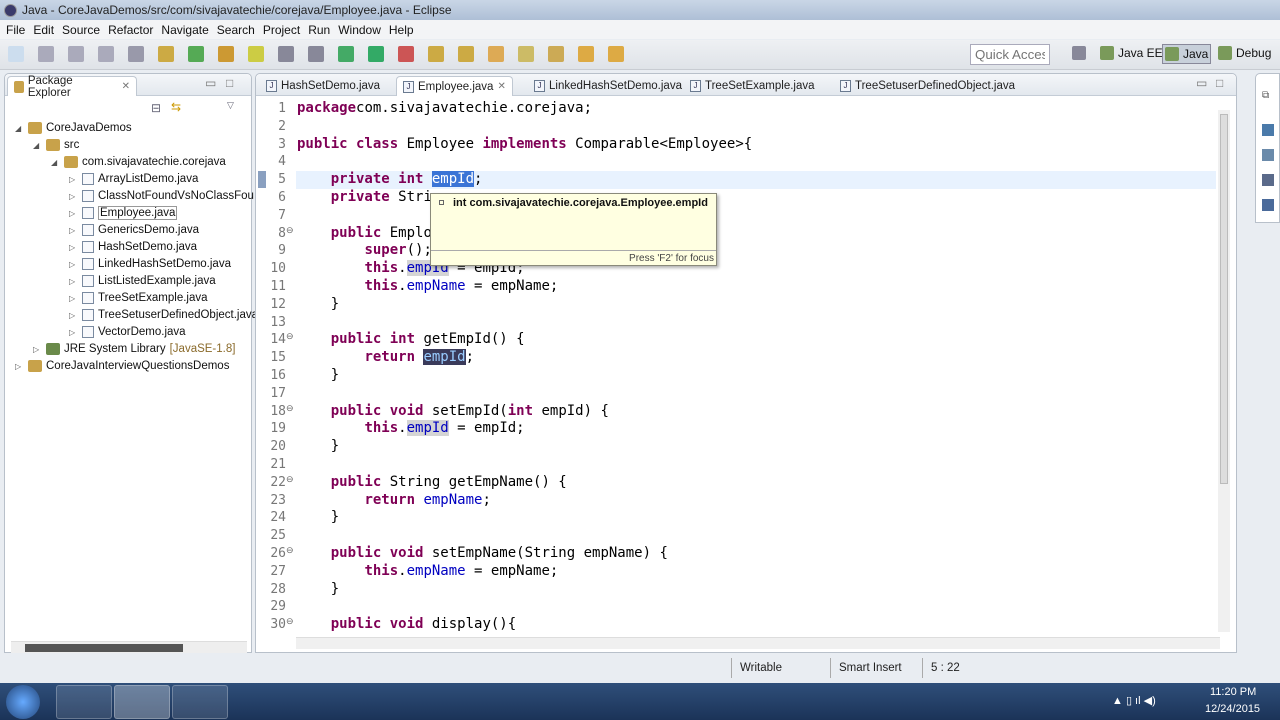  I want to click on menu-search: Search, so click(238, 30).